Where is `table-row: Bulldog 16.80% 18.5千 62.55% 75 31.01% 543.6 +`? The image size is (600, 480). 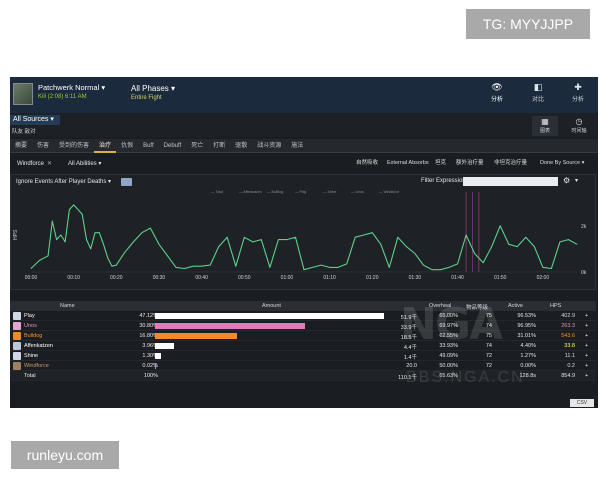 table-row: Bulldog 16.80% 18.5千 62.55% 75 31.01% 543.6 + is located at coordinates (303, 336).